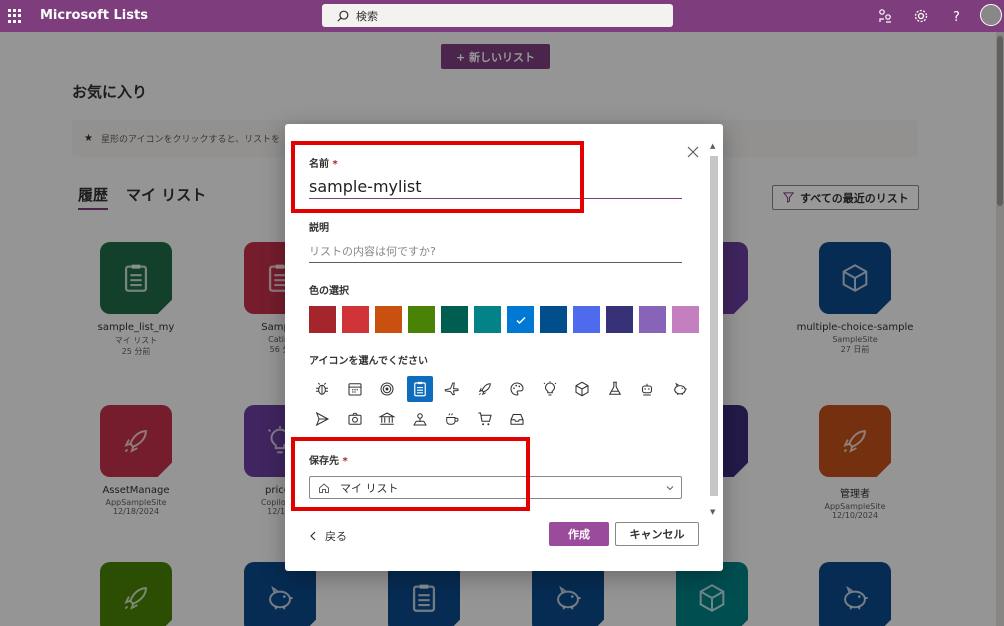  Describe the element at coordinates (885, 16) in the screenshot. I see `share-icon` at that location.